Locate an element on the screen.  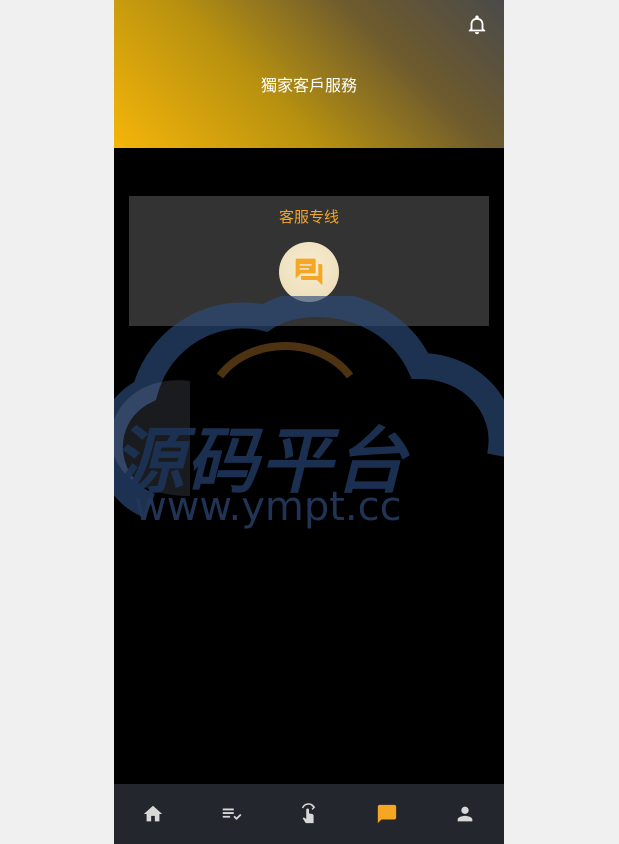
nav-profile is located at coordinates (465, 814).